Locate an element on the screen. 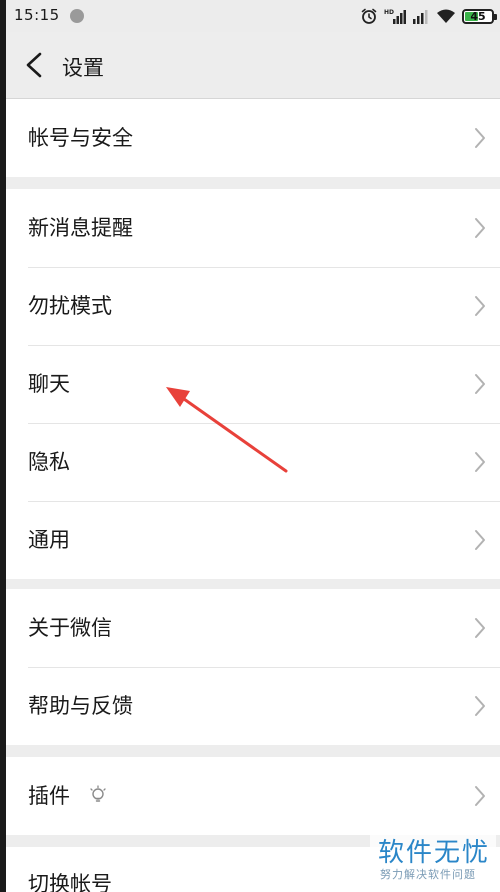 The image size is (500, 892). settings-row-account-security: 帐号与安全 is located at coordinates (253, 138).